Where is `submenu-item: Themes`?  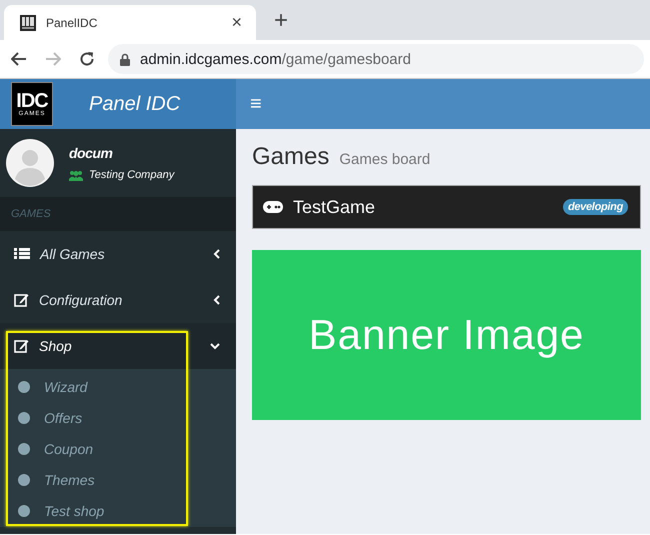 submenu-item: Themes is located at coordinates (118, 480).